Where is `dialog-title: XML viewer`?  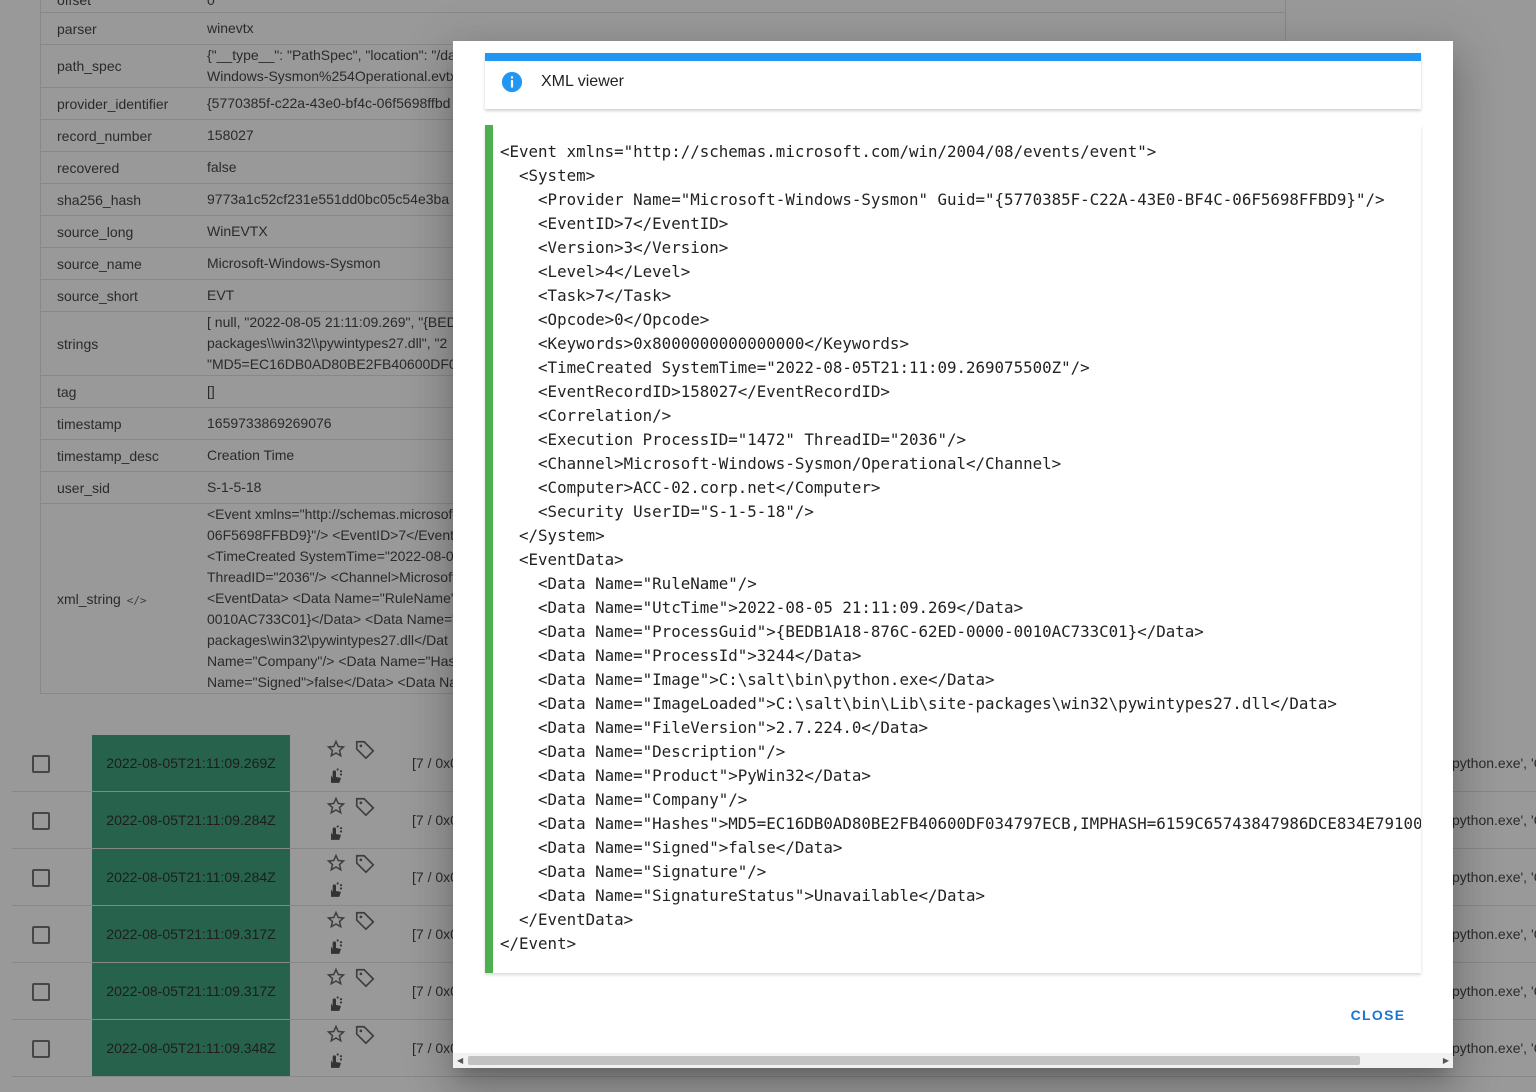
dialog-title: XML viewer is located at coordinates (582, 81).